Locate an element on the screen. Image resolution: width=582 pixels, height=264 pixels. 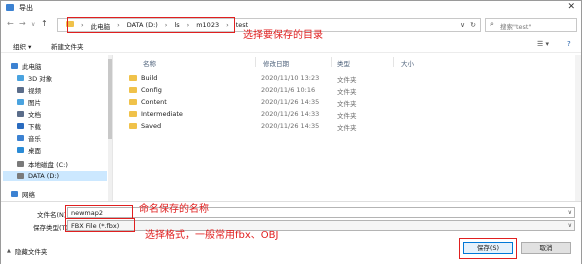
column-header-name: 名称 is located at coordinates (149, 63).